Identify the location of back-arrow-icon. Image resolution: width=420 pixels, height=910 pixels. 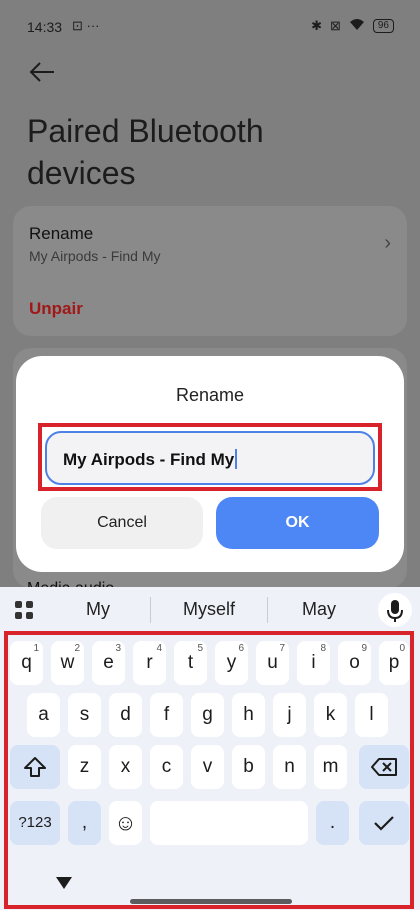
(42, 72).